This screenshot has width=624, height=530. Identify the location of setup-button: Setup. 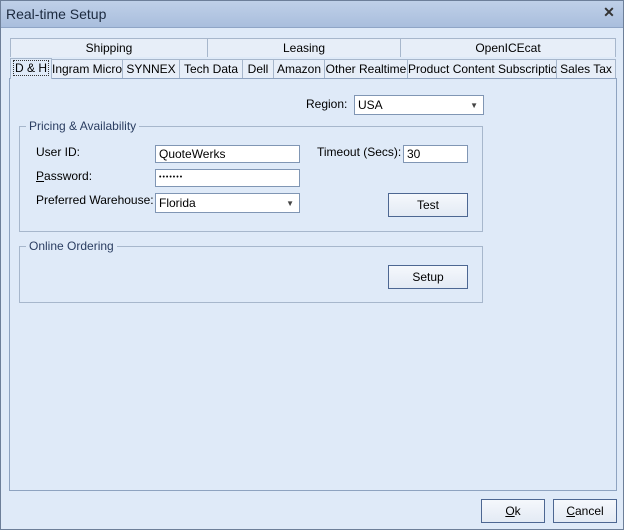
(428, 277).